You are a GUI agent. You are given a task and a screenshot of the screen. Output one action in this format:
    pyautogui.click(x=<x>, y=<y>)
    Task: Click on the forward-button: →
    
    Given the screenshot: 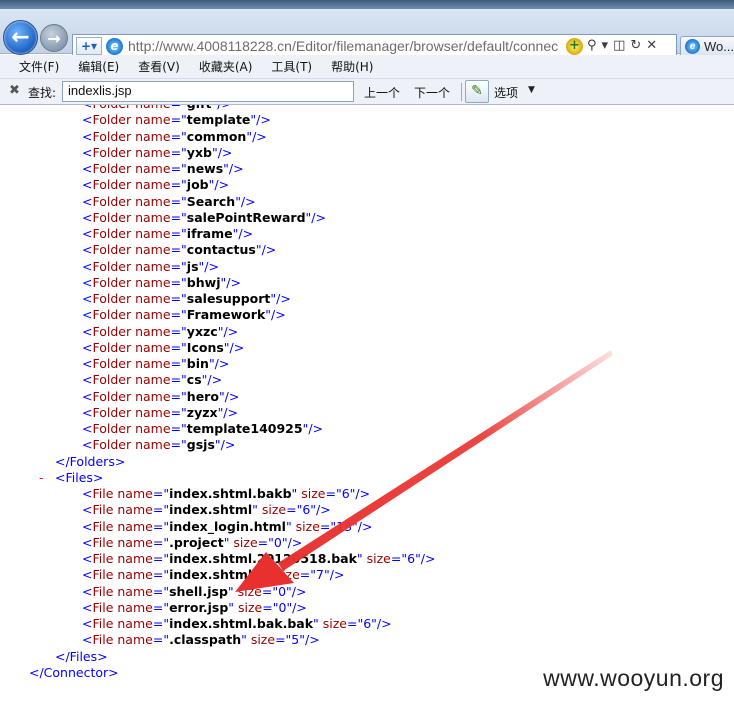 What is the action you would take?
    pyautogui.click(x=54, y=38)
    